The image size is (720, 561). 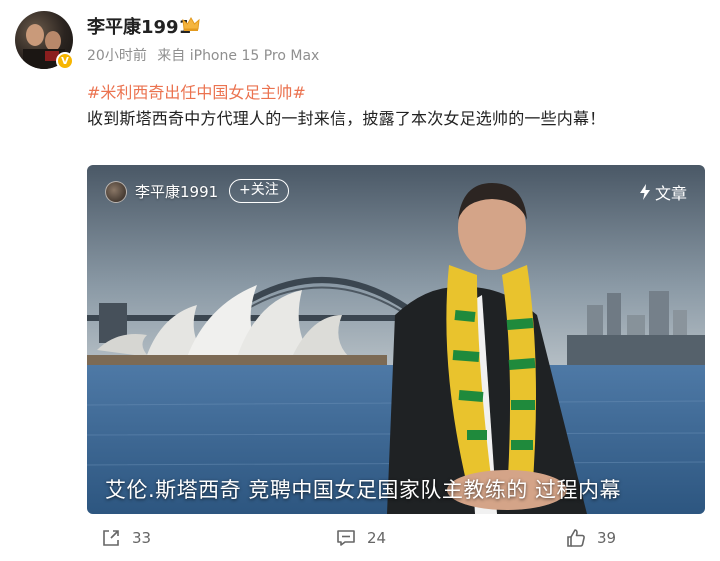 What do you see at coordinates (607, 538) in the screenshot?
I see `like-count: 39` at bounding box center [607, 538].